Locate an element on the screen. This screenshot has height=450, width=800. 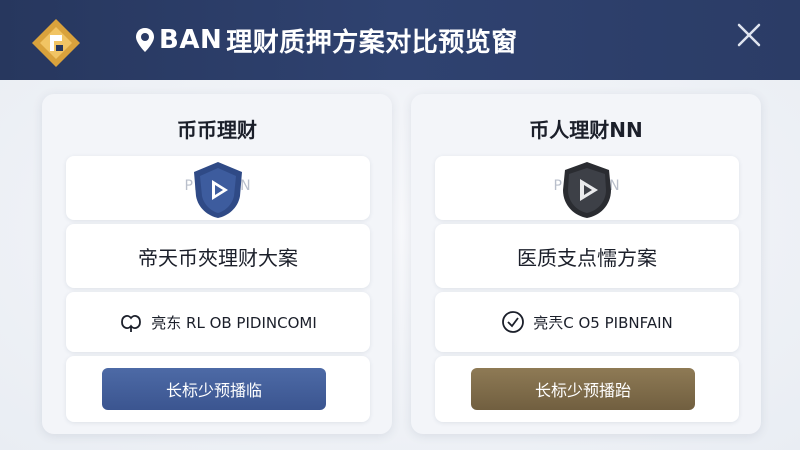
feature-text: 亮东 RL OB PIDINCOMI is located at coordinates (234, 322).